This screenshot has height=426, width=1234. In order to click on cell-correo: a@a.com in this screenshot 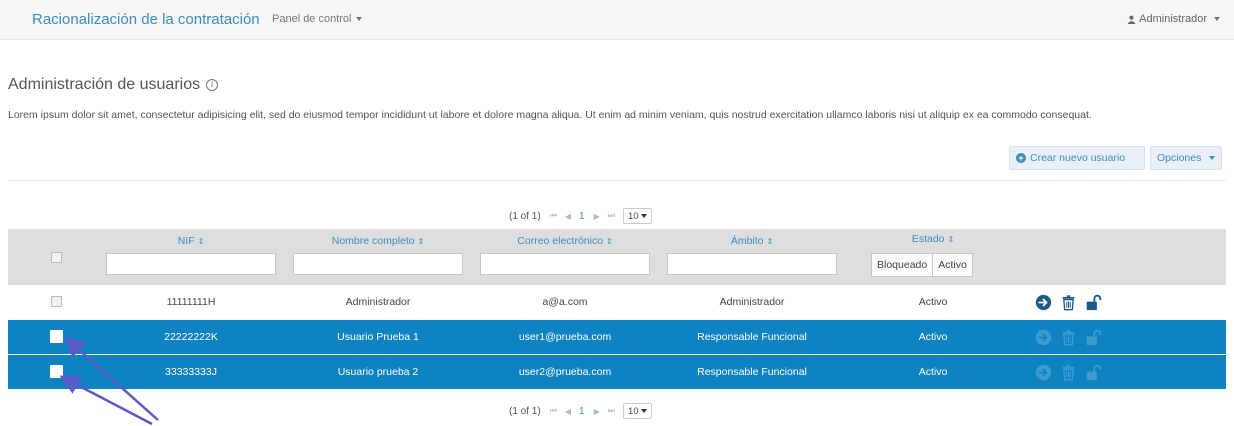, I will do `click(565, 302)`.